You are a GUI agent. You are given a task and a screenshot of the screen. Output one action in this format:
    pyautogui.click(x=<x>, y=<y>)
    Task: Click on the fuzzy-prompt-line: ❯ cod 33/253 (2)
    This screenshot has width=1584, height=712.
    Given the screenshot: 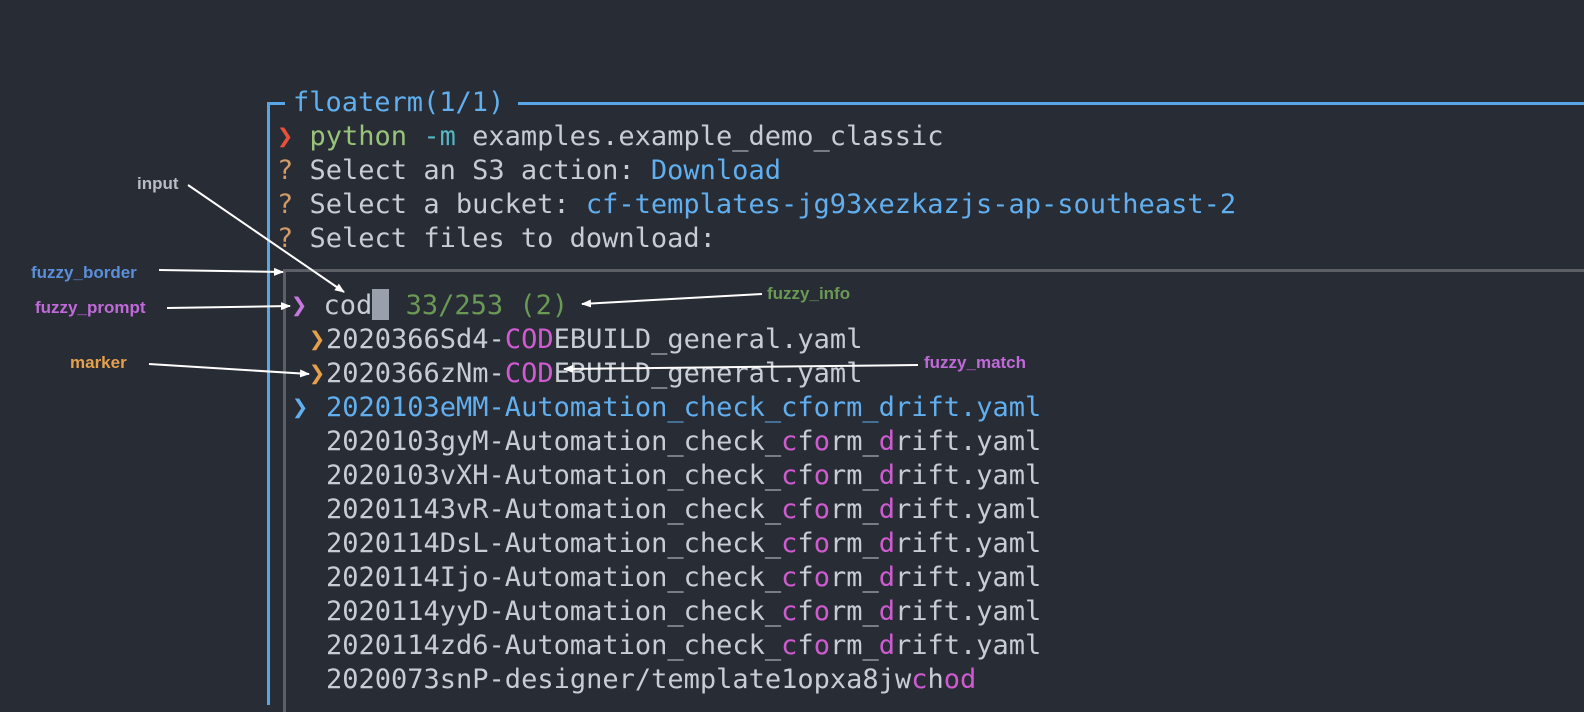 What is the action you would take?
    pyautogui.click(x=429, y=306)
    